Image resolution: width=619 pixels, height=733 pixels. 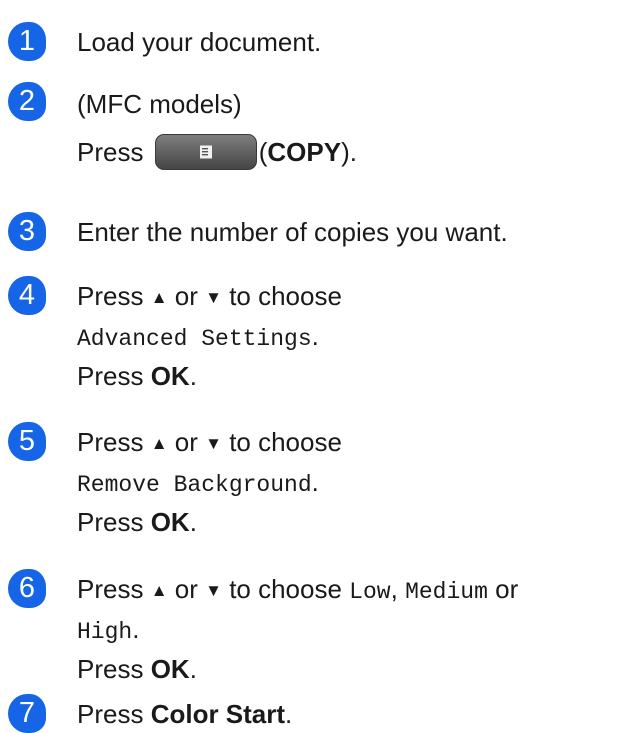 I want to click on step-number-badge: 5, so click(x=27, y=441).